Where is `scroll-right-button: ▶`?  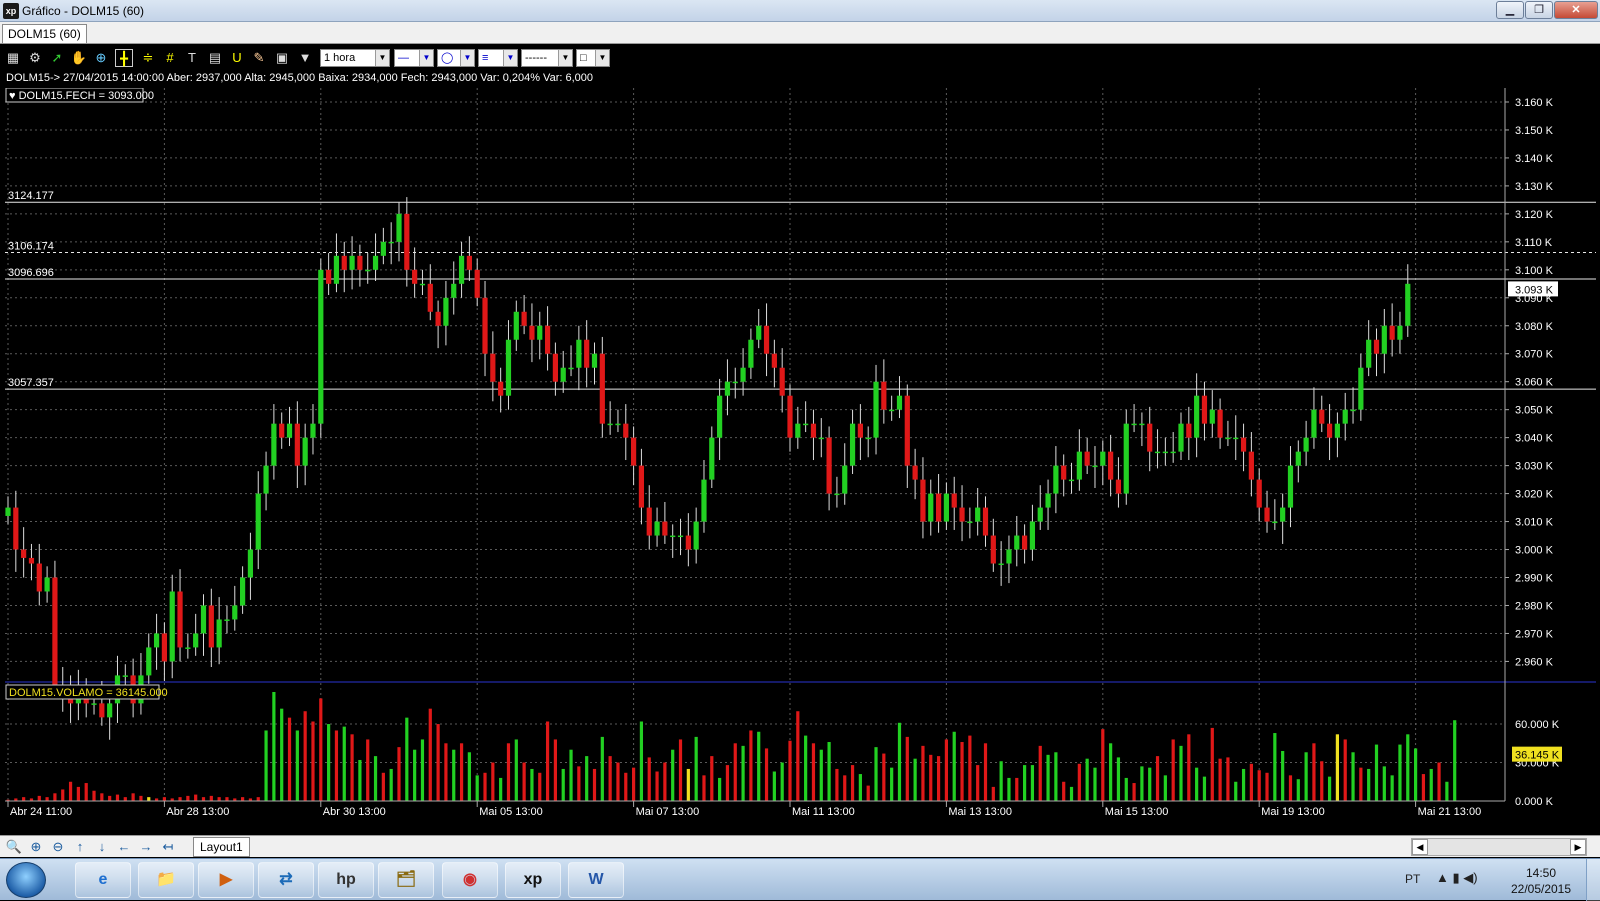
scroll-right-button: ▶ is located at coordinates (1578, 847).